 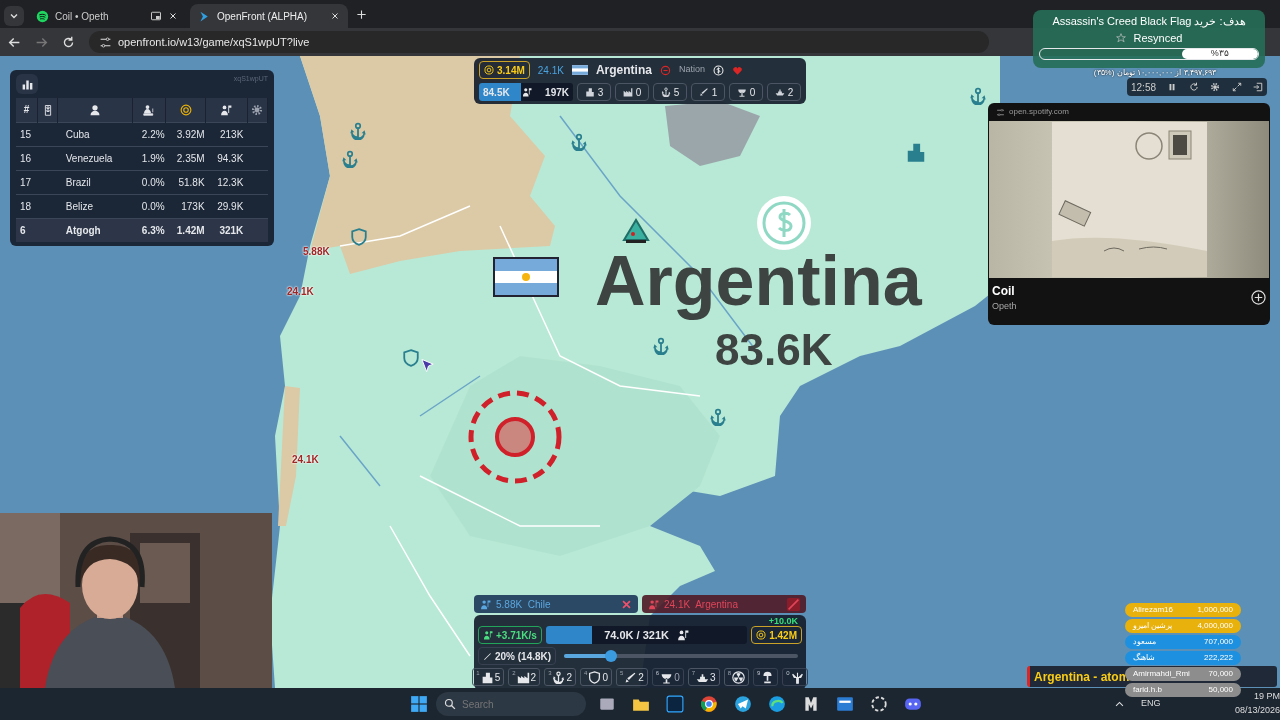 What do you see at coordinates (516, 635) in the screenshot?
I see `rate-text: +3.71K/s` at bounding box center [516, 635].